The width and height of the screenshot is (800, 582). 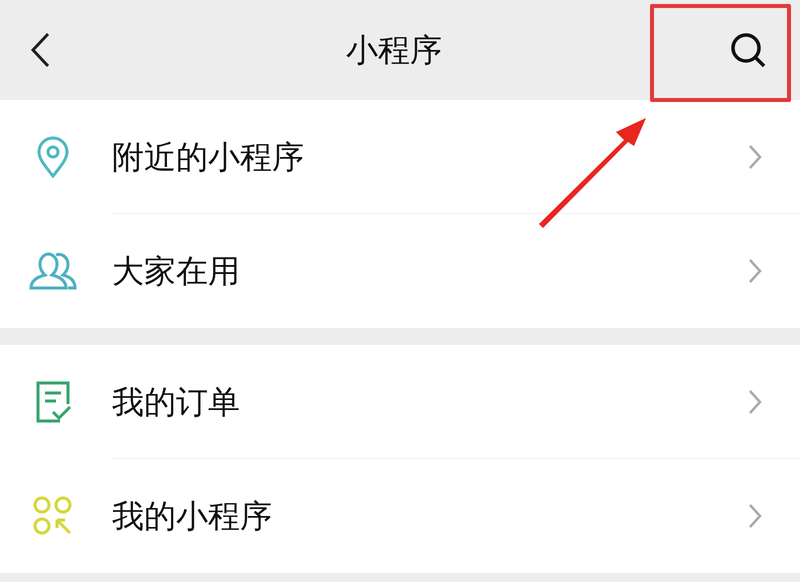 What do you see at coordinates (176, 271) in the screenshot?
I see `menu-item-label: 大家在用` at bounding box center [176, 271].